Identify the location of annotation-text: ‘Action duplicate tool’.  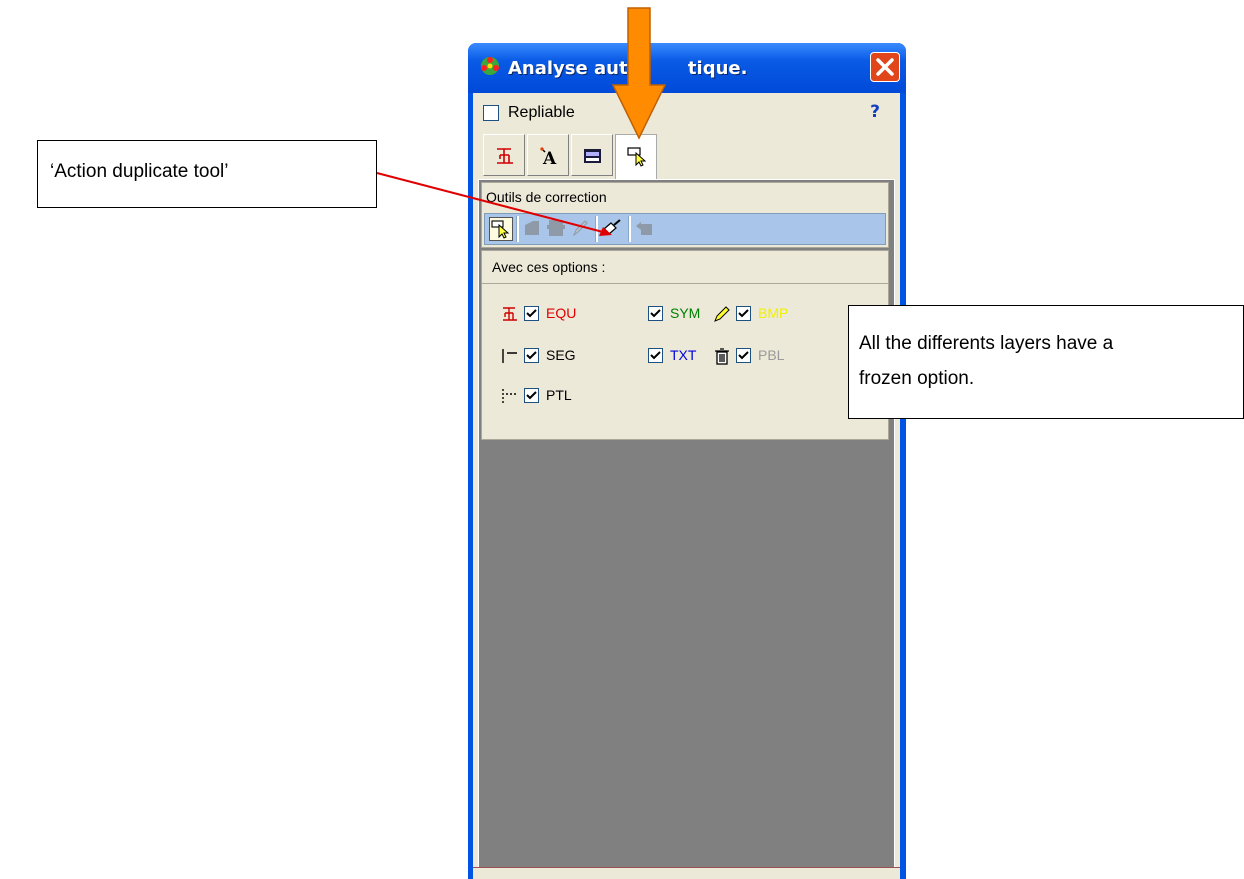
(139, 171).